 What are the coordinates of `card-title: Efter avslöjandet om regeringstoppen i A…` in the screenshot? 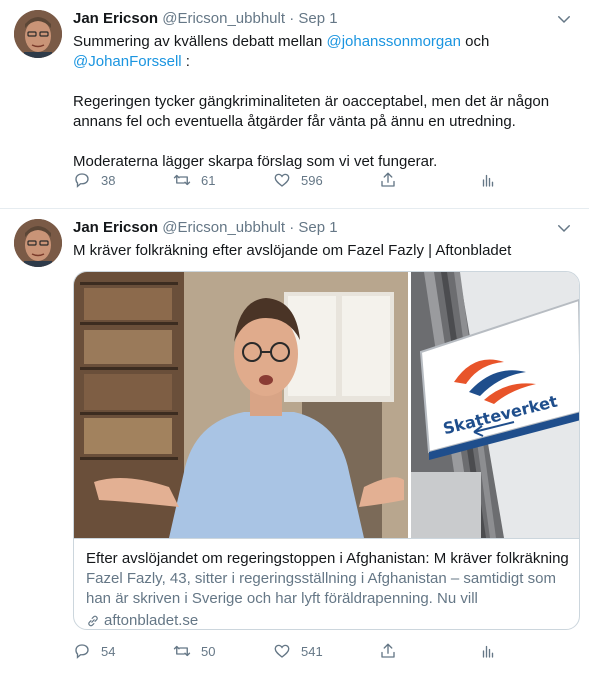 It's located at (327, 558).